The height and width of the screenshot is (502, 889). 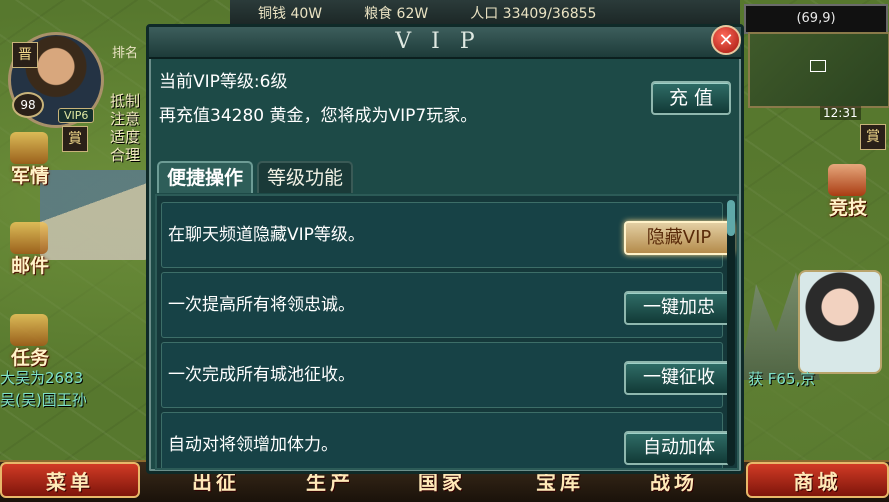 I want to click on current-vip-level: 当前VIP等级:6级, so click(x=223, y=82).